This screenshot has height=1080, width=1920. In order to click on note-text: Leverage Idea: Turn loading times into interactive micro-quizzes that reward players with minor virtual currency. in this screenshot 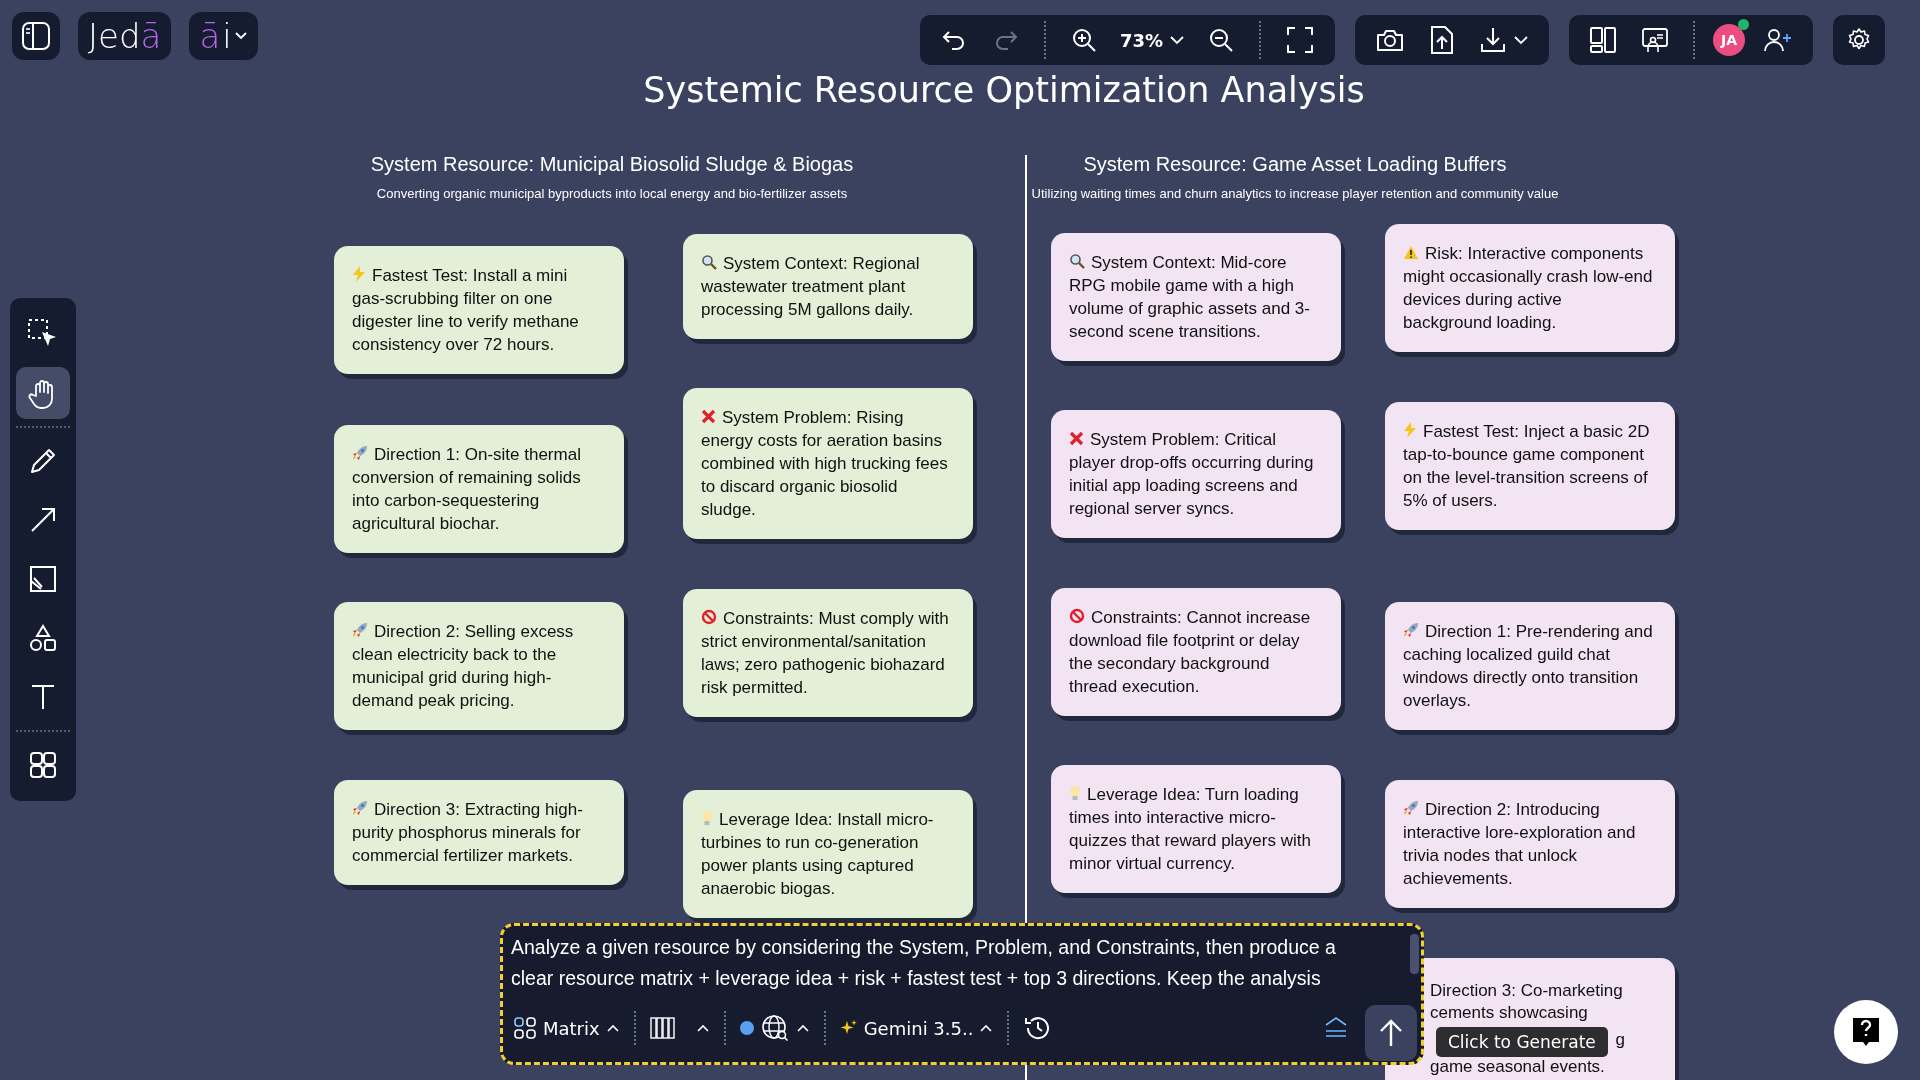, I will do `click(1190, 829)`.